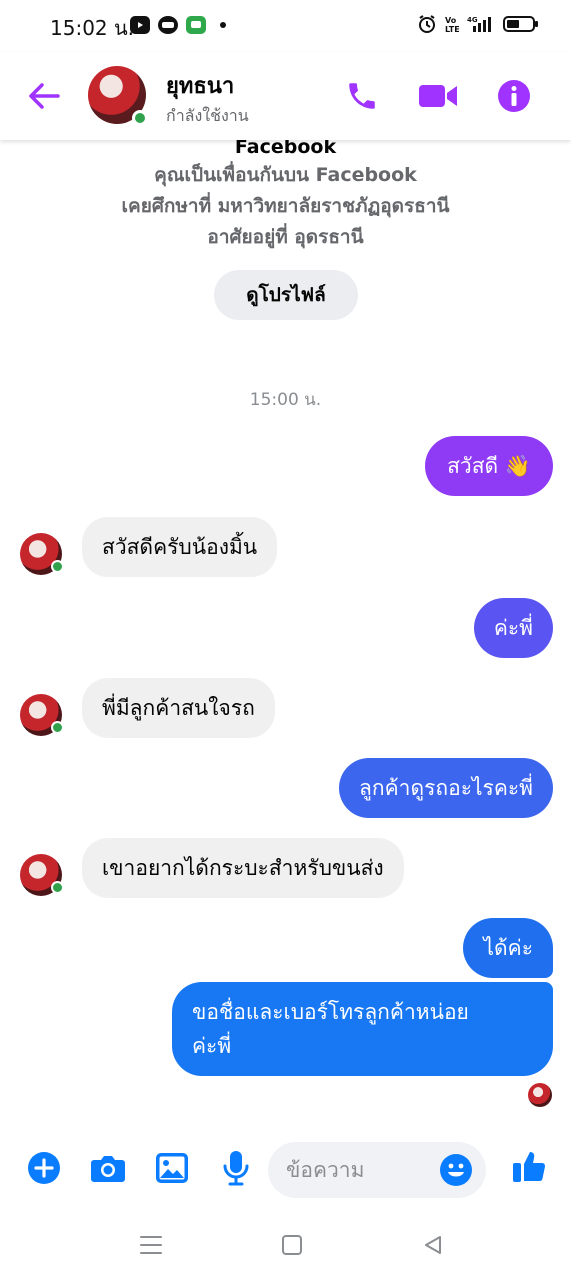 This screenshot has height=1280, width=571. I want to click on message-input, so click(366, 1170).